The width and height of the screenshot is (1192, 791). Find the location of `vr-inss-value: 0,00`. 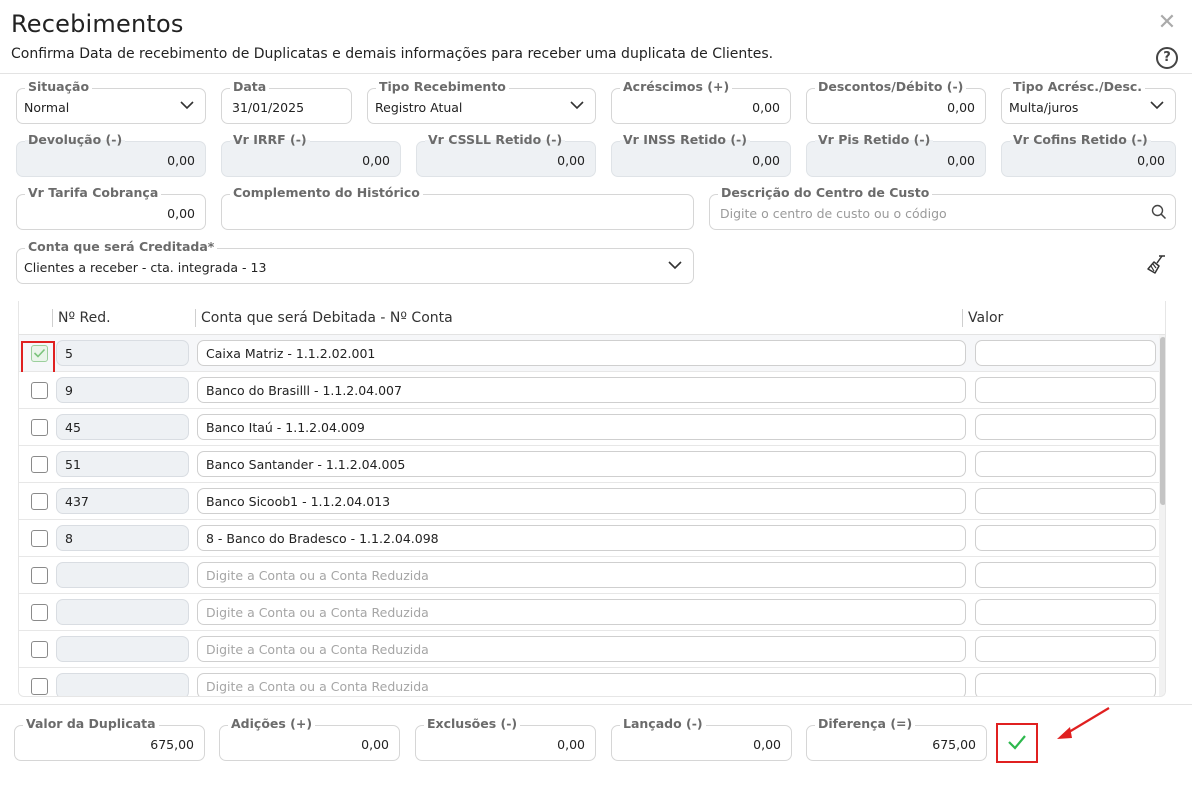

vr-inss-value: 0,00 is located at coordinates (766, 160).